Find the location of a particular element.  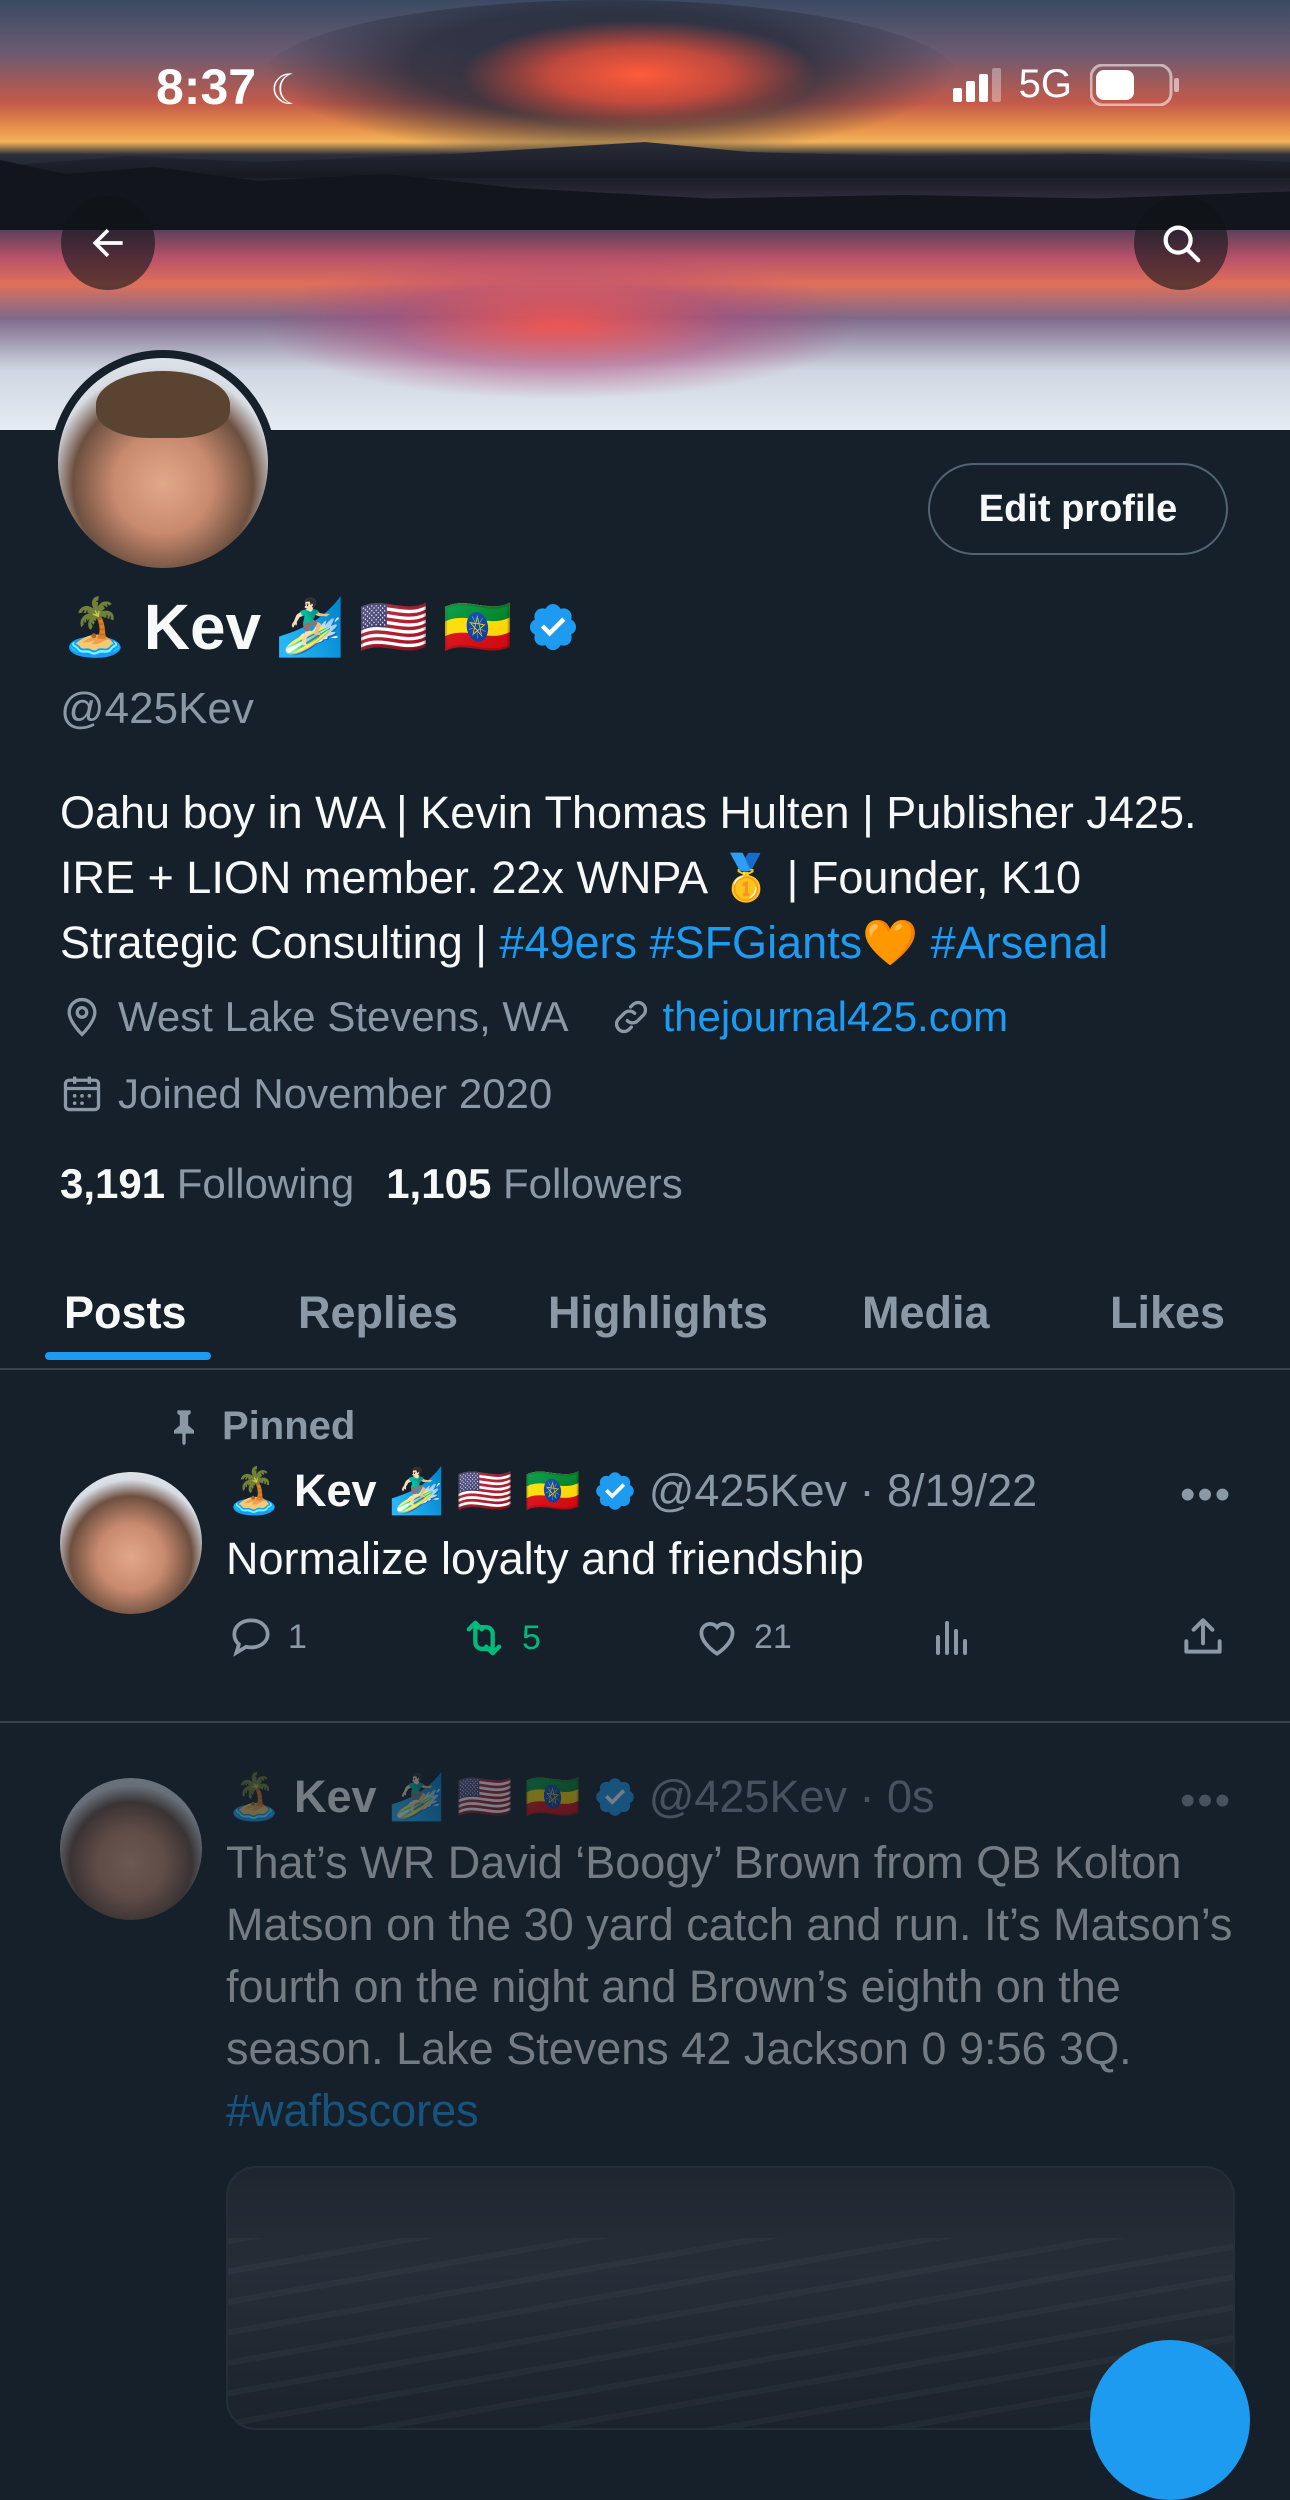

pinned-post-author: Kev is located at coordinates (335, 1491).